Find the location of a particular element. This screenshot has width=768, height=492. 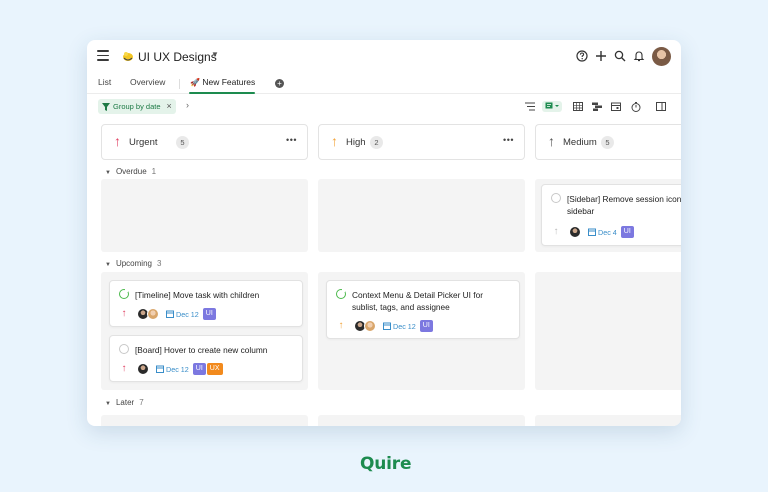

sort-icon is located at coordinates (529, 106).